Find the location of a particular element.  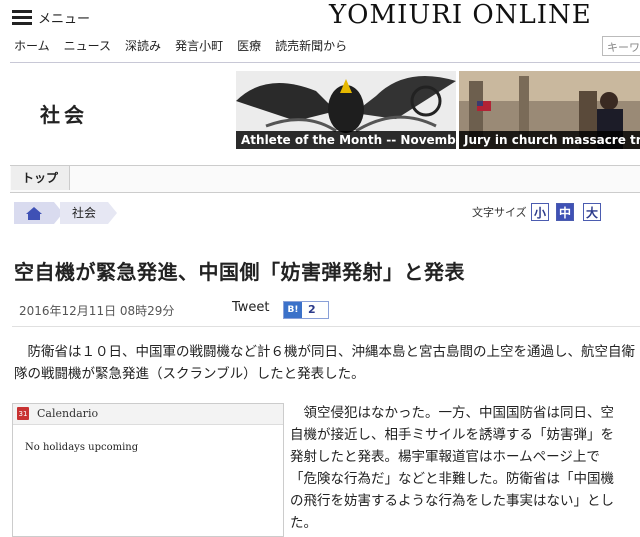

nav-item-komachi: 発言小町 is located at coordinates (199, 45).